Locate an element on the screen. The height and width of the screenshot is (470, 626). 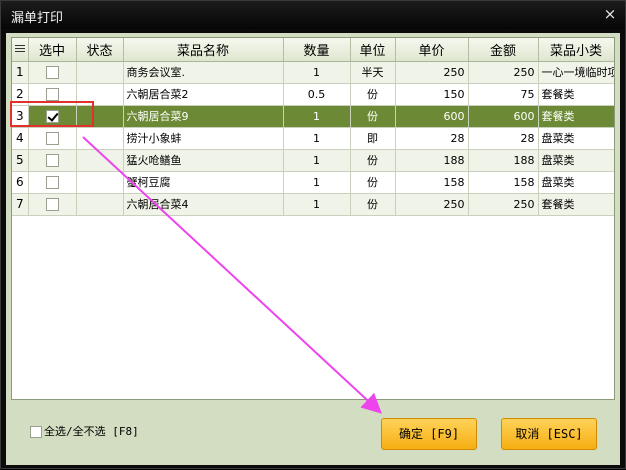
price-cell: 158 is located at coordinates (432, 182).